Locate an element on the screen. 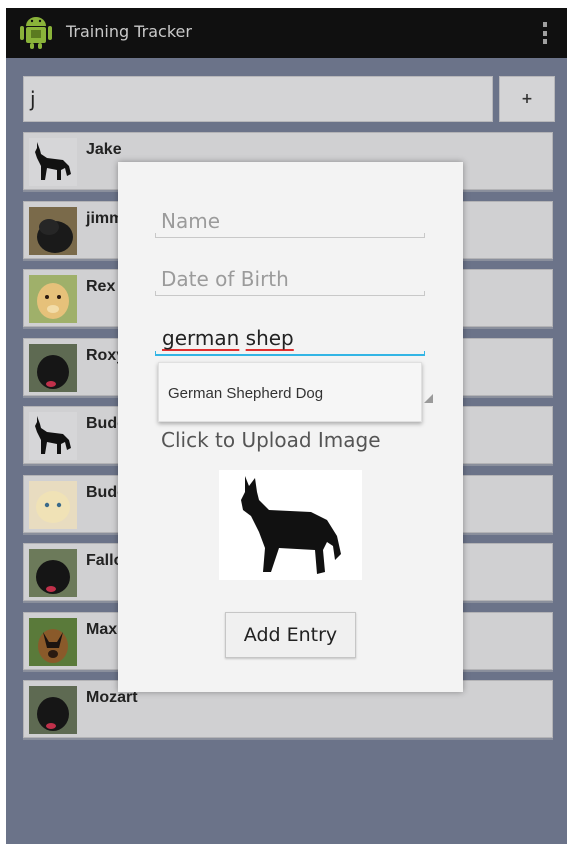  overflow-menu-icon is located at coordinates (546, 33).